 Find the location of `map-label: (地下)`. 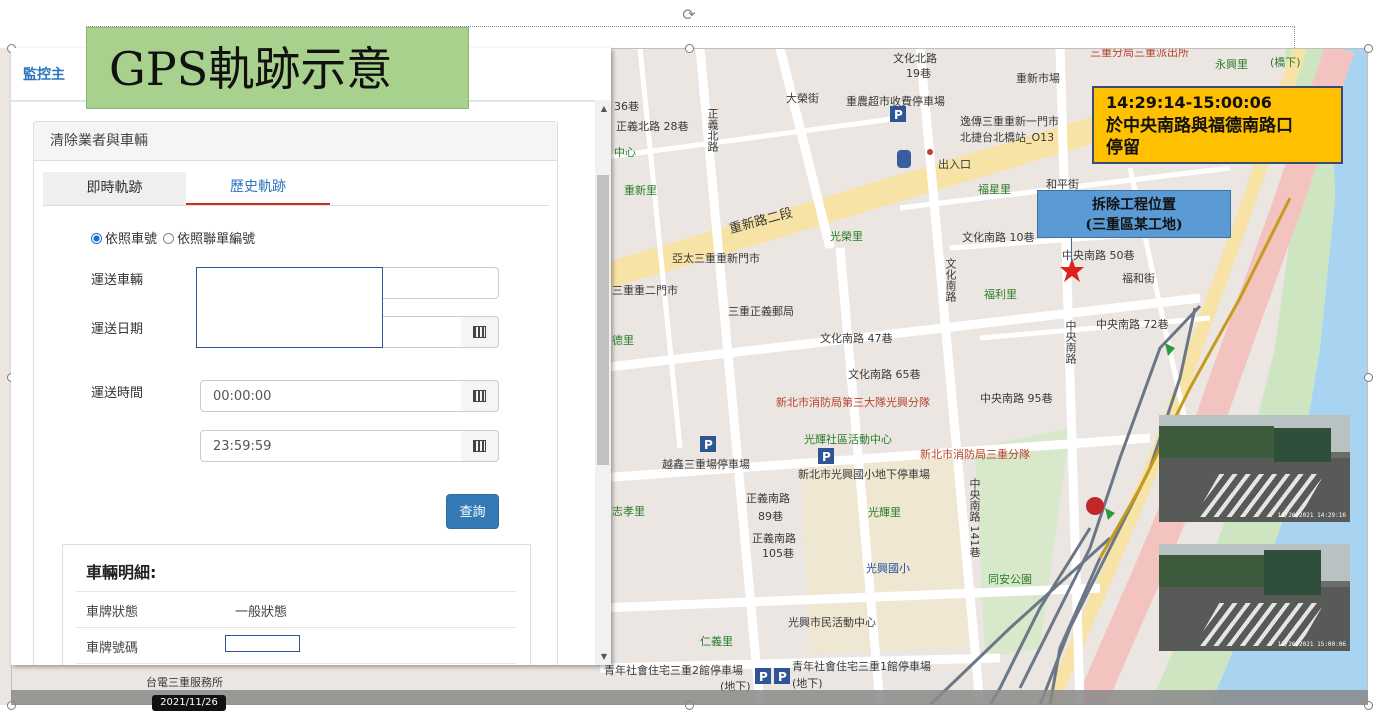

map-label: (地下) is located at coordinates (807, 683).